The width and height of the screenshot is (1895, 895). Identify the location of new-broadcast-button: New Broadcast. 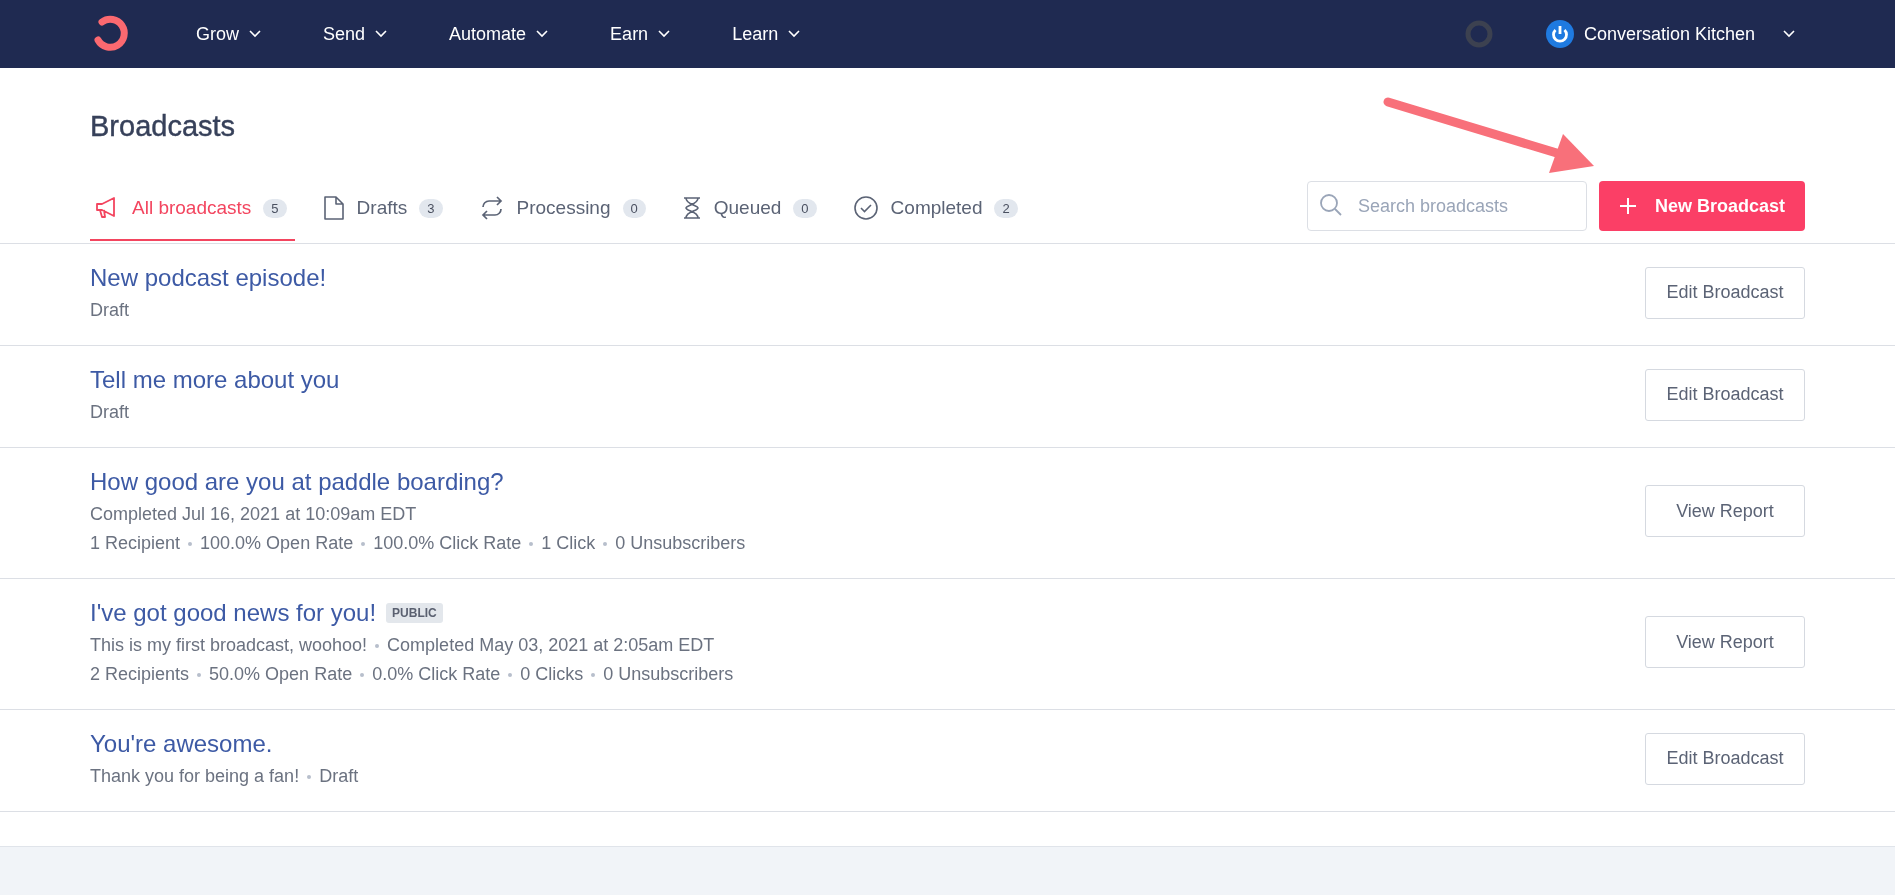
(1701, 206).